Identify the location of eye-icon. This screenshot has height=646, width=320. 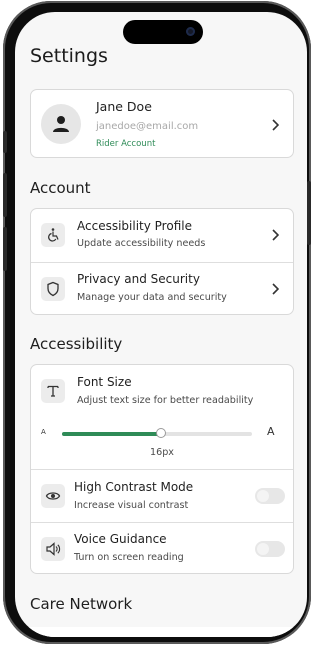
(53, 496).